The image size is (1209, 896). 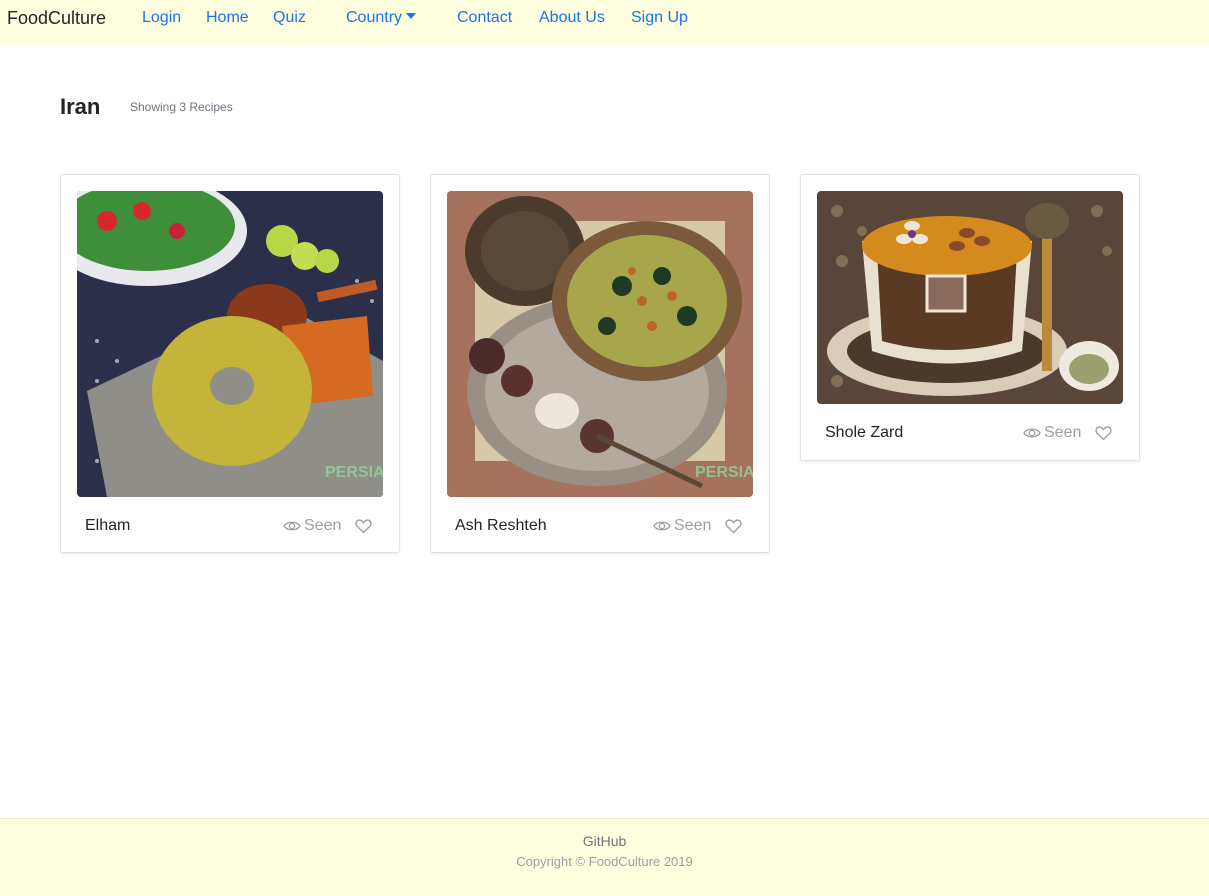 I want to click on recipe-name: Shole Zard, so click(x=864, y=432).